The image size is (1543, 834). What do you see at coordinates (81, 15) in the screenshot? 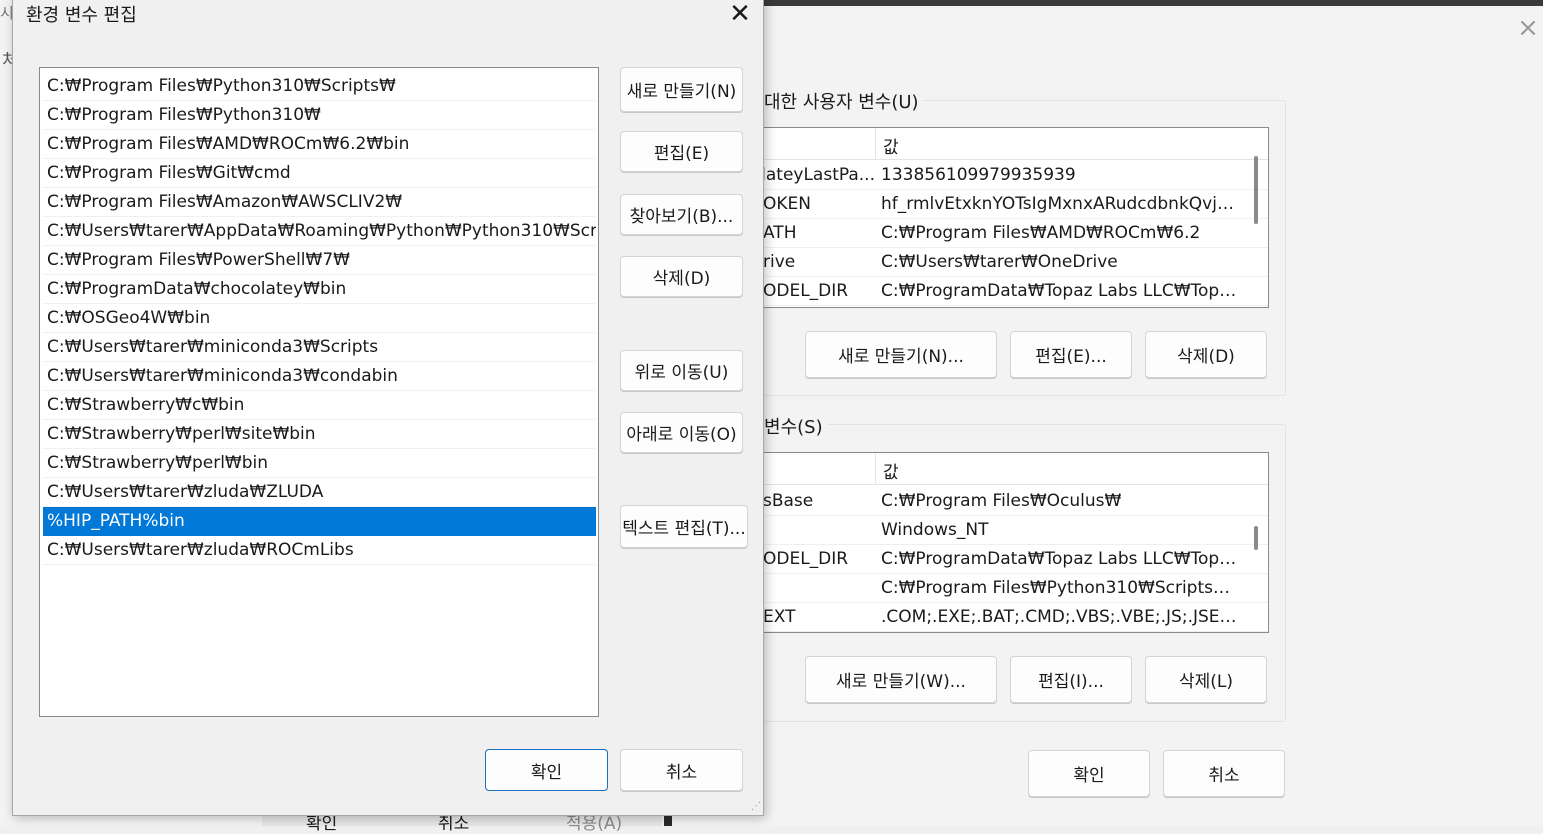
I see `dialog-title: 환경 변수 편집` at bounding box center [81, 15].